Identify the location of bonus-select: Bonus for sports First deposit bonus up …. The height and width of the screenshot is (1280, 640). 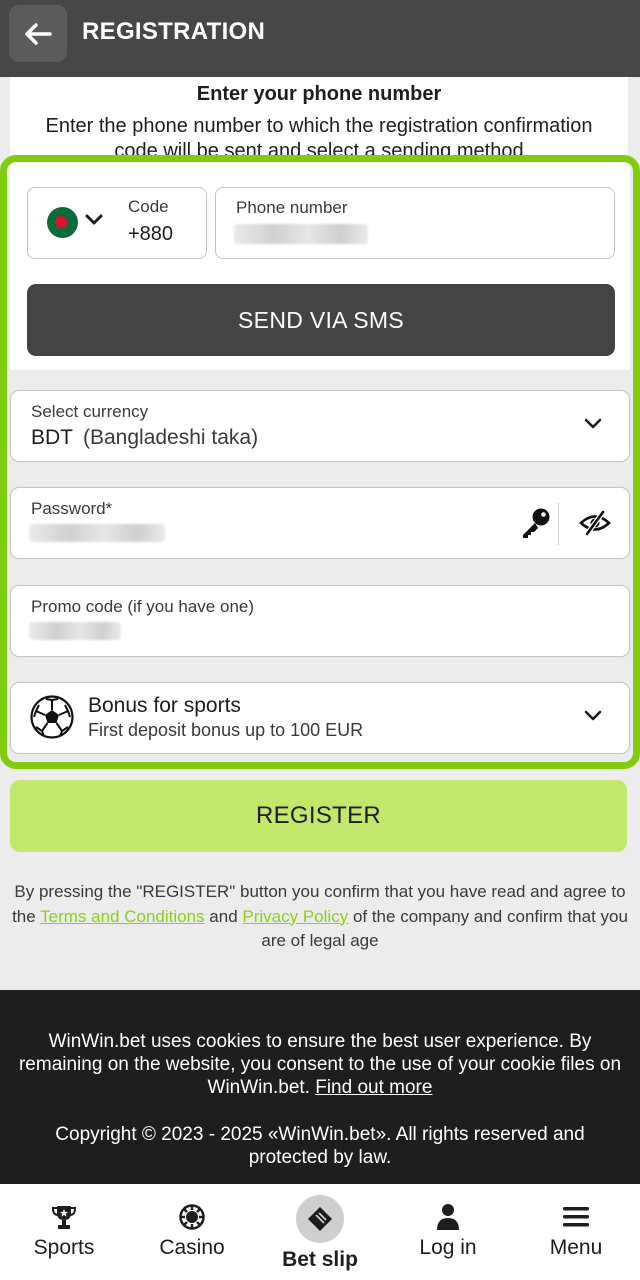
(320, 718).